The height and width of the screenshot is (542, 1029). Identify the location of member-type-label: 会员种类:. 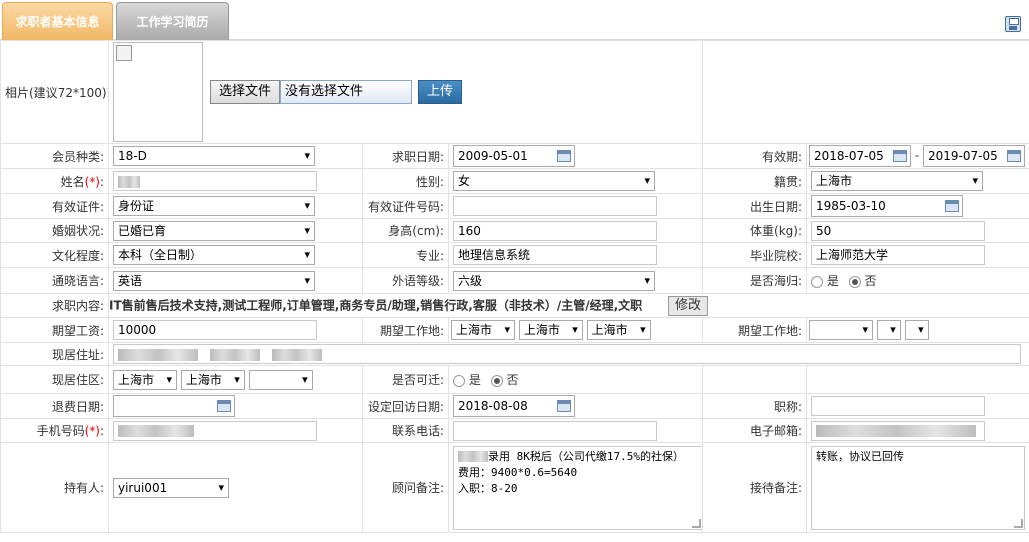
(54, 156).